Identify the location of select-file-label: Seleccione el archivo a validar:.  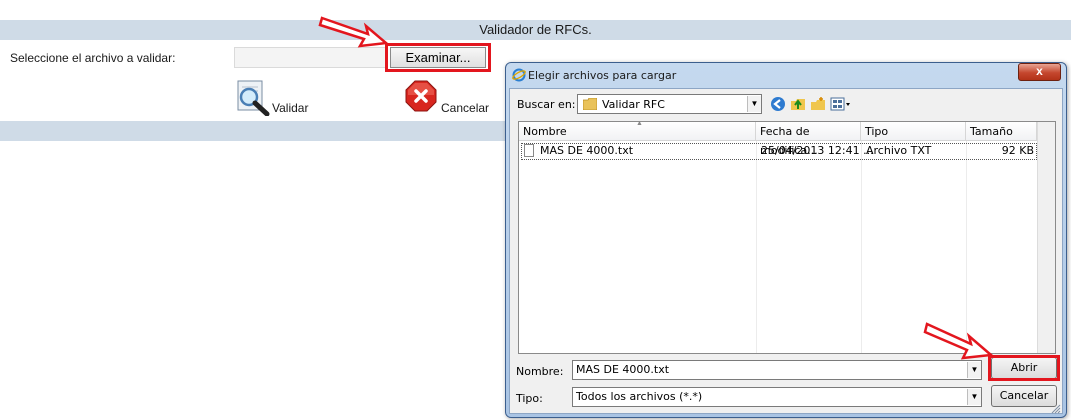
(93, 58).